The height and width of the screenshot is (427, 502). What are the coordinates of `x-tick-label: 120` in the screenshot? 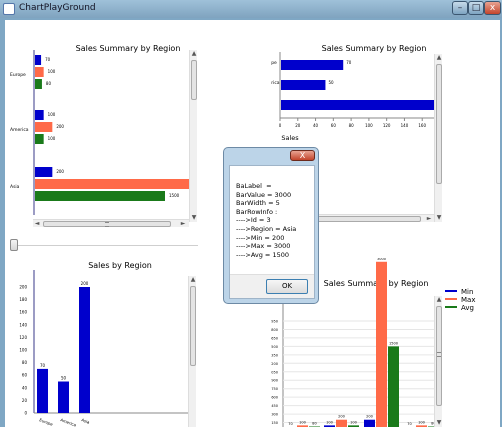 It's located at (387, 125).